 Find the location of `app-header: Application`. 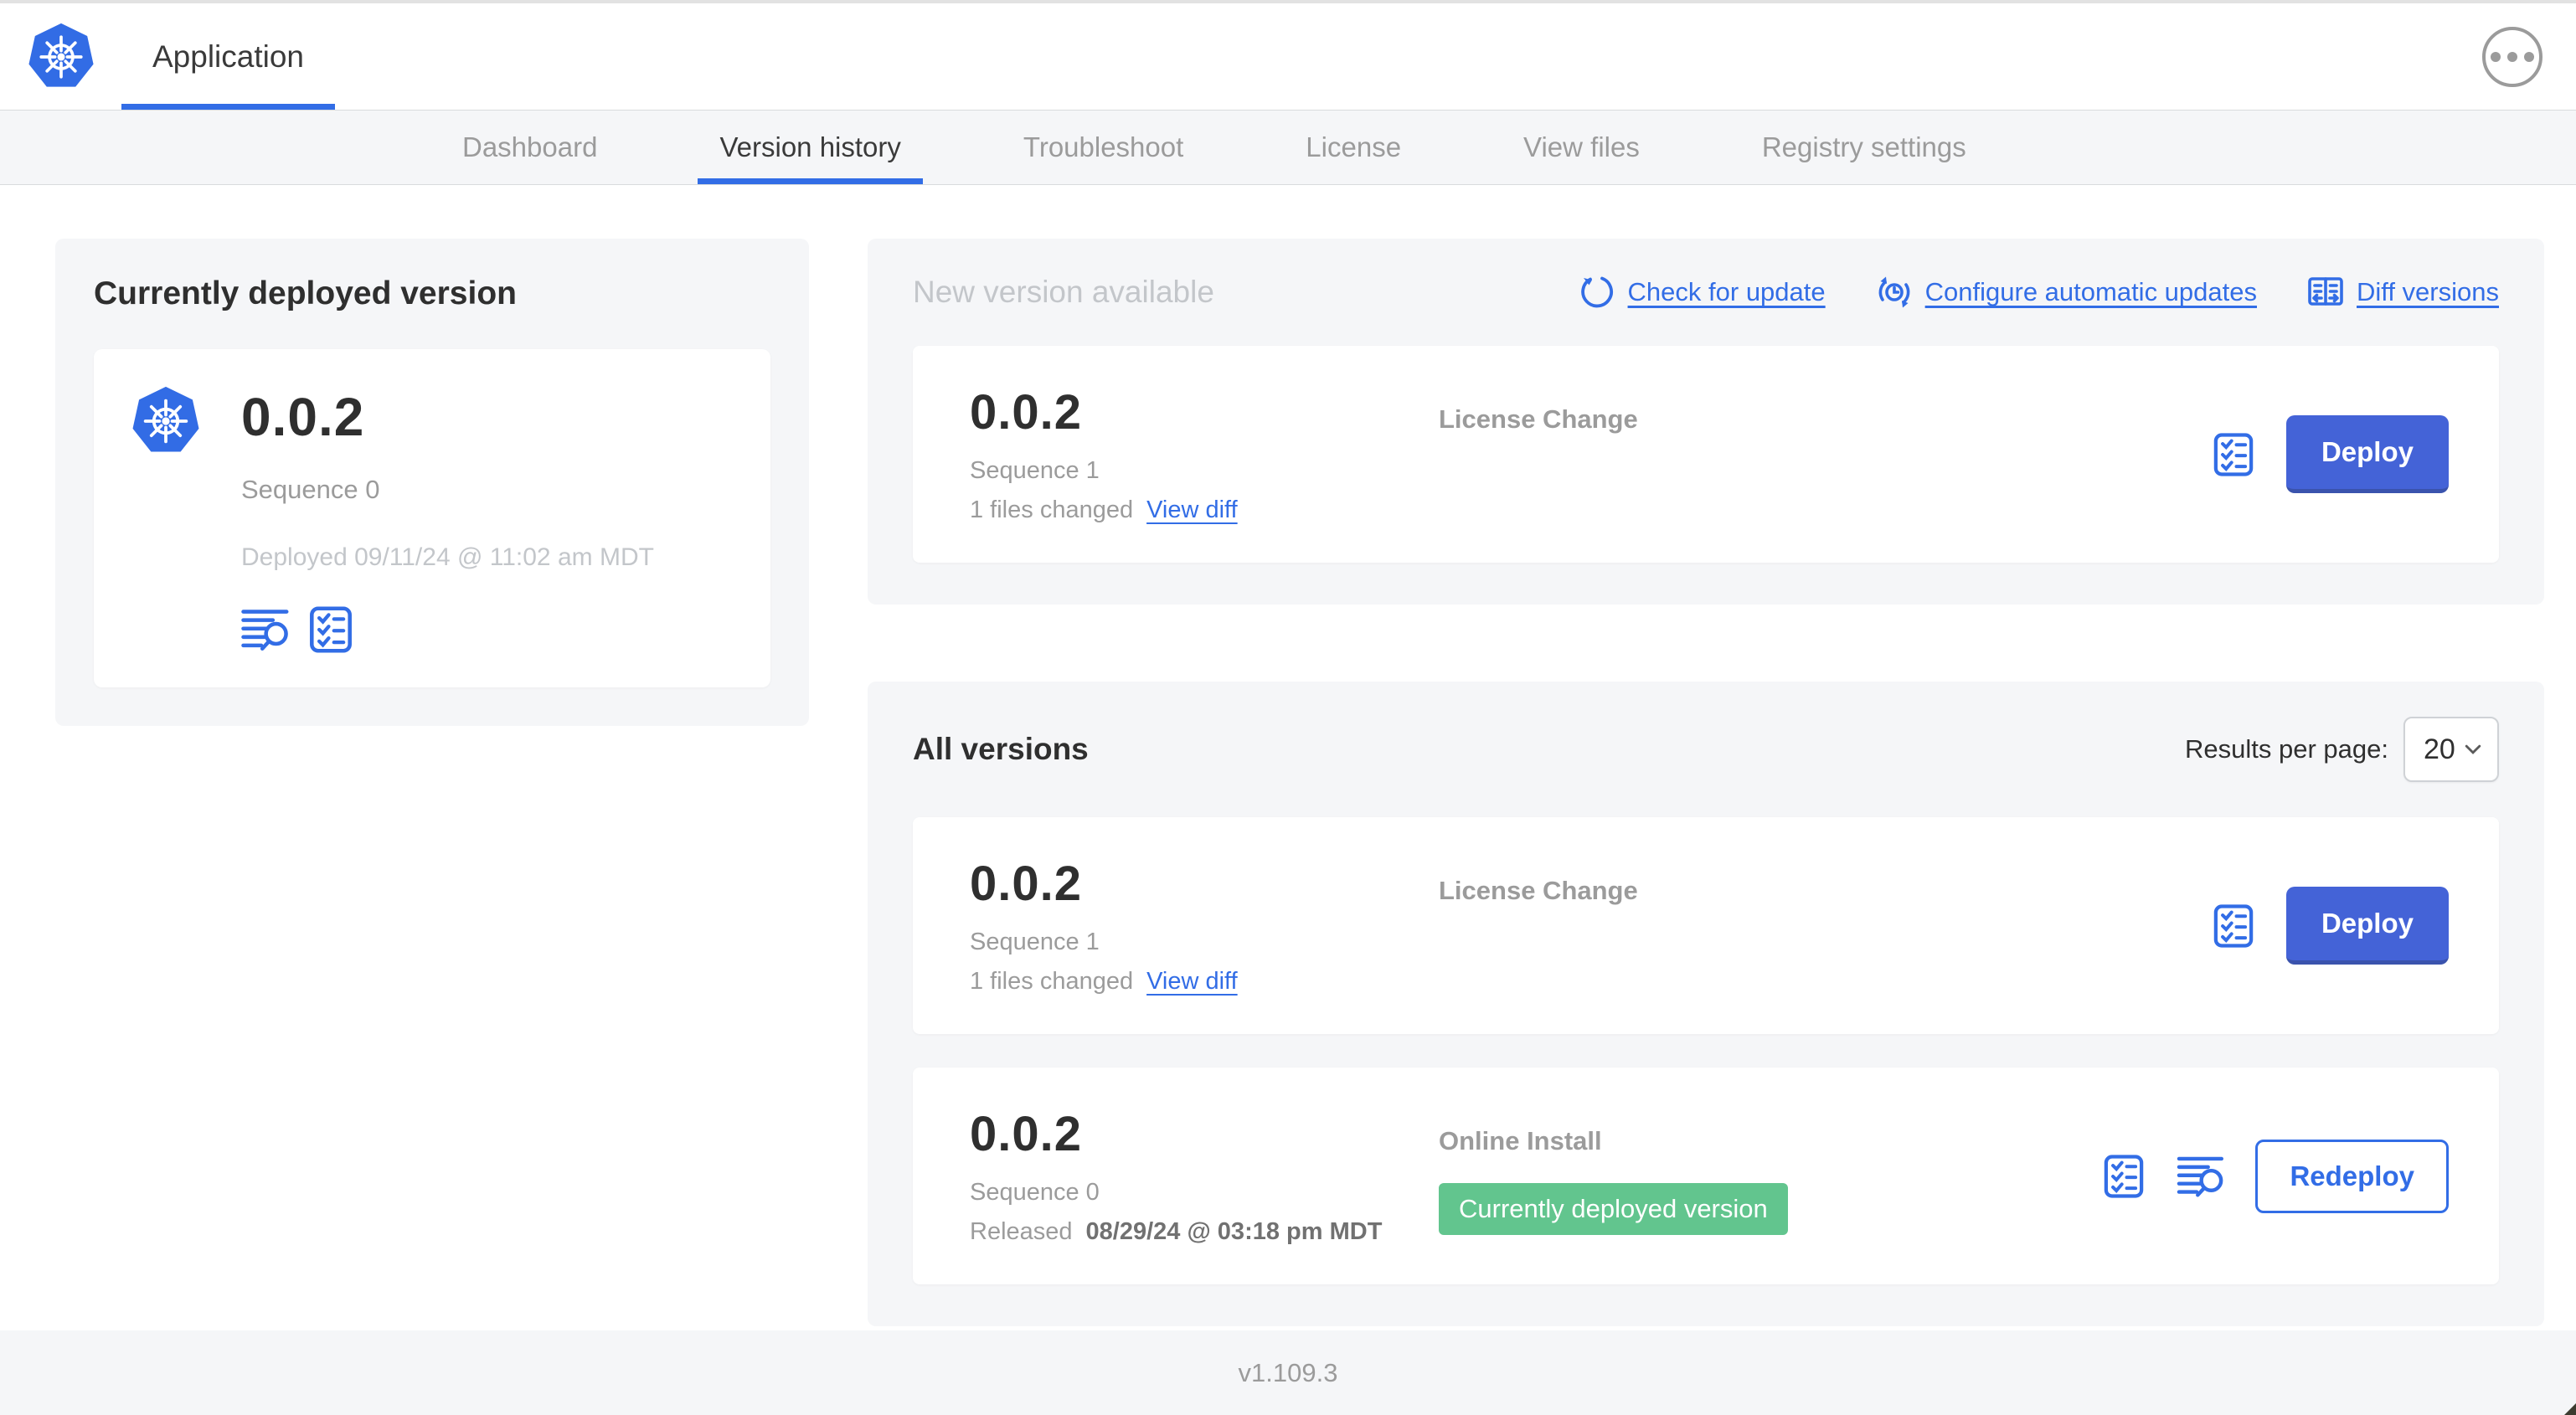

app-header: Application is located at coordinates (1288, 56).